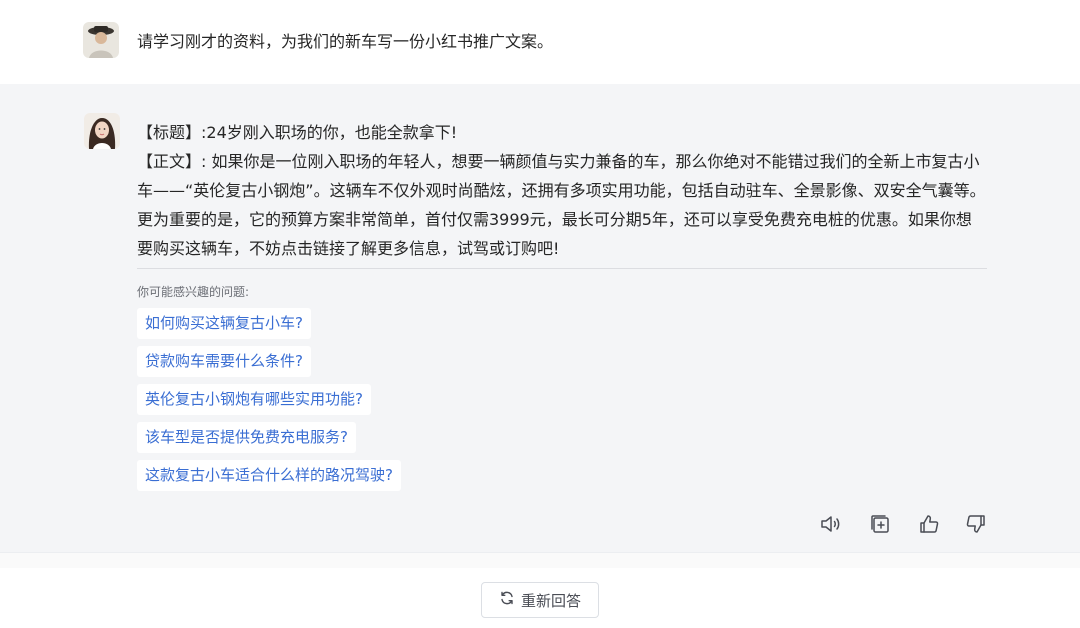  I want to click on thumbs-up-icon, so click(929, 524).